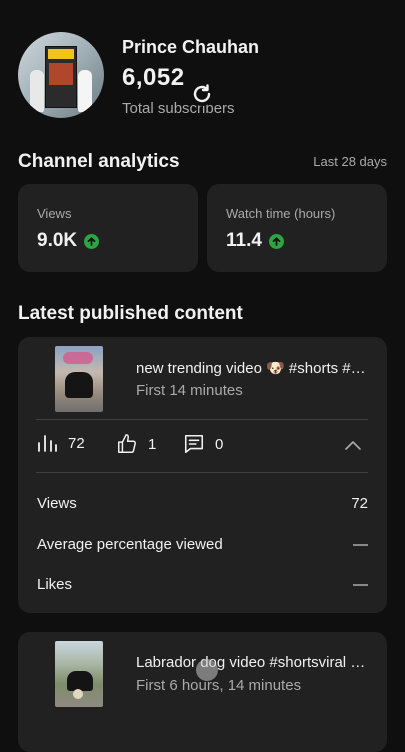 The height and width of the screenshot is (752, 405). I want to click on comments-metric: 0, so click(203, 444).